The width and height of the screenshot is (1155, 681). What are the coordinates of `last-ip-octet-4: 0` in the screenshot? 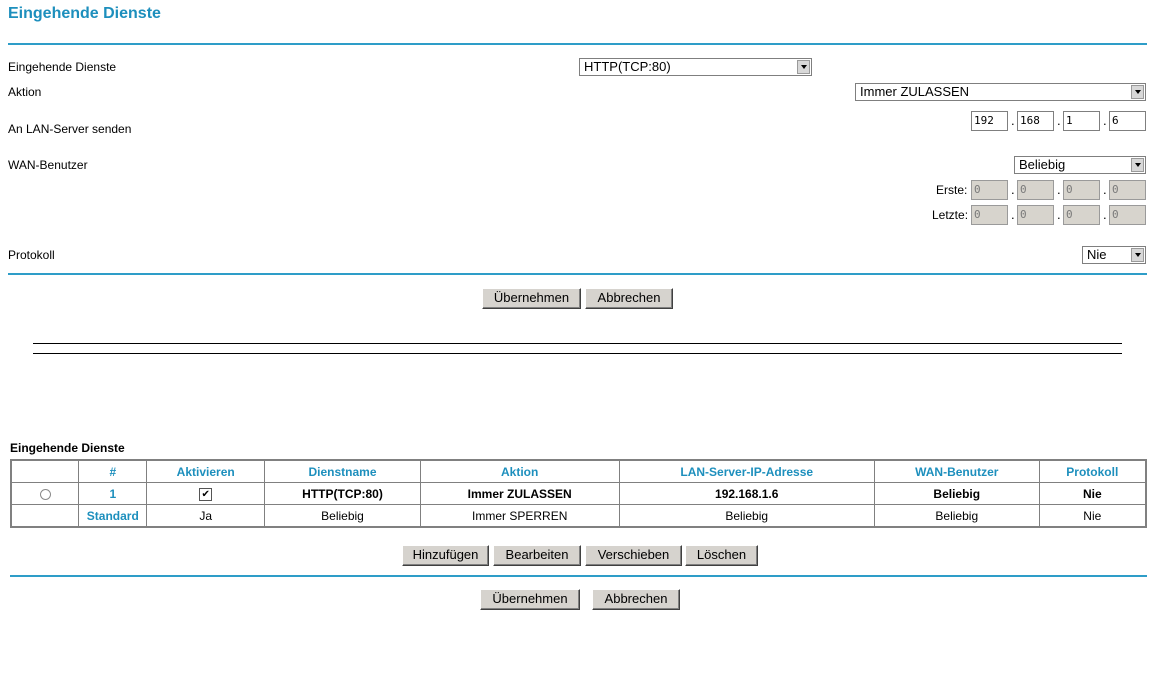 It's located at (1127, 215).